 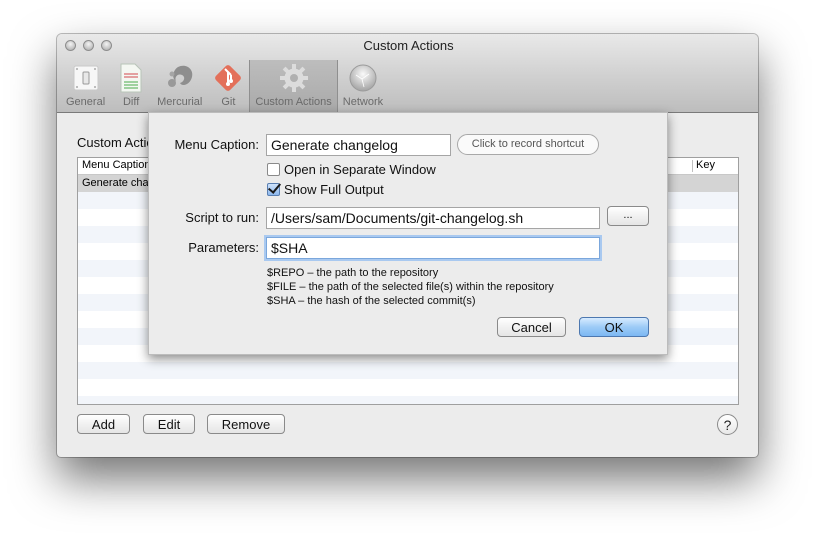 What do you see at coordinates (180, 78) in the screenshot?
I see `mercurial-icon` at bounding box center [180, 78].